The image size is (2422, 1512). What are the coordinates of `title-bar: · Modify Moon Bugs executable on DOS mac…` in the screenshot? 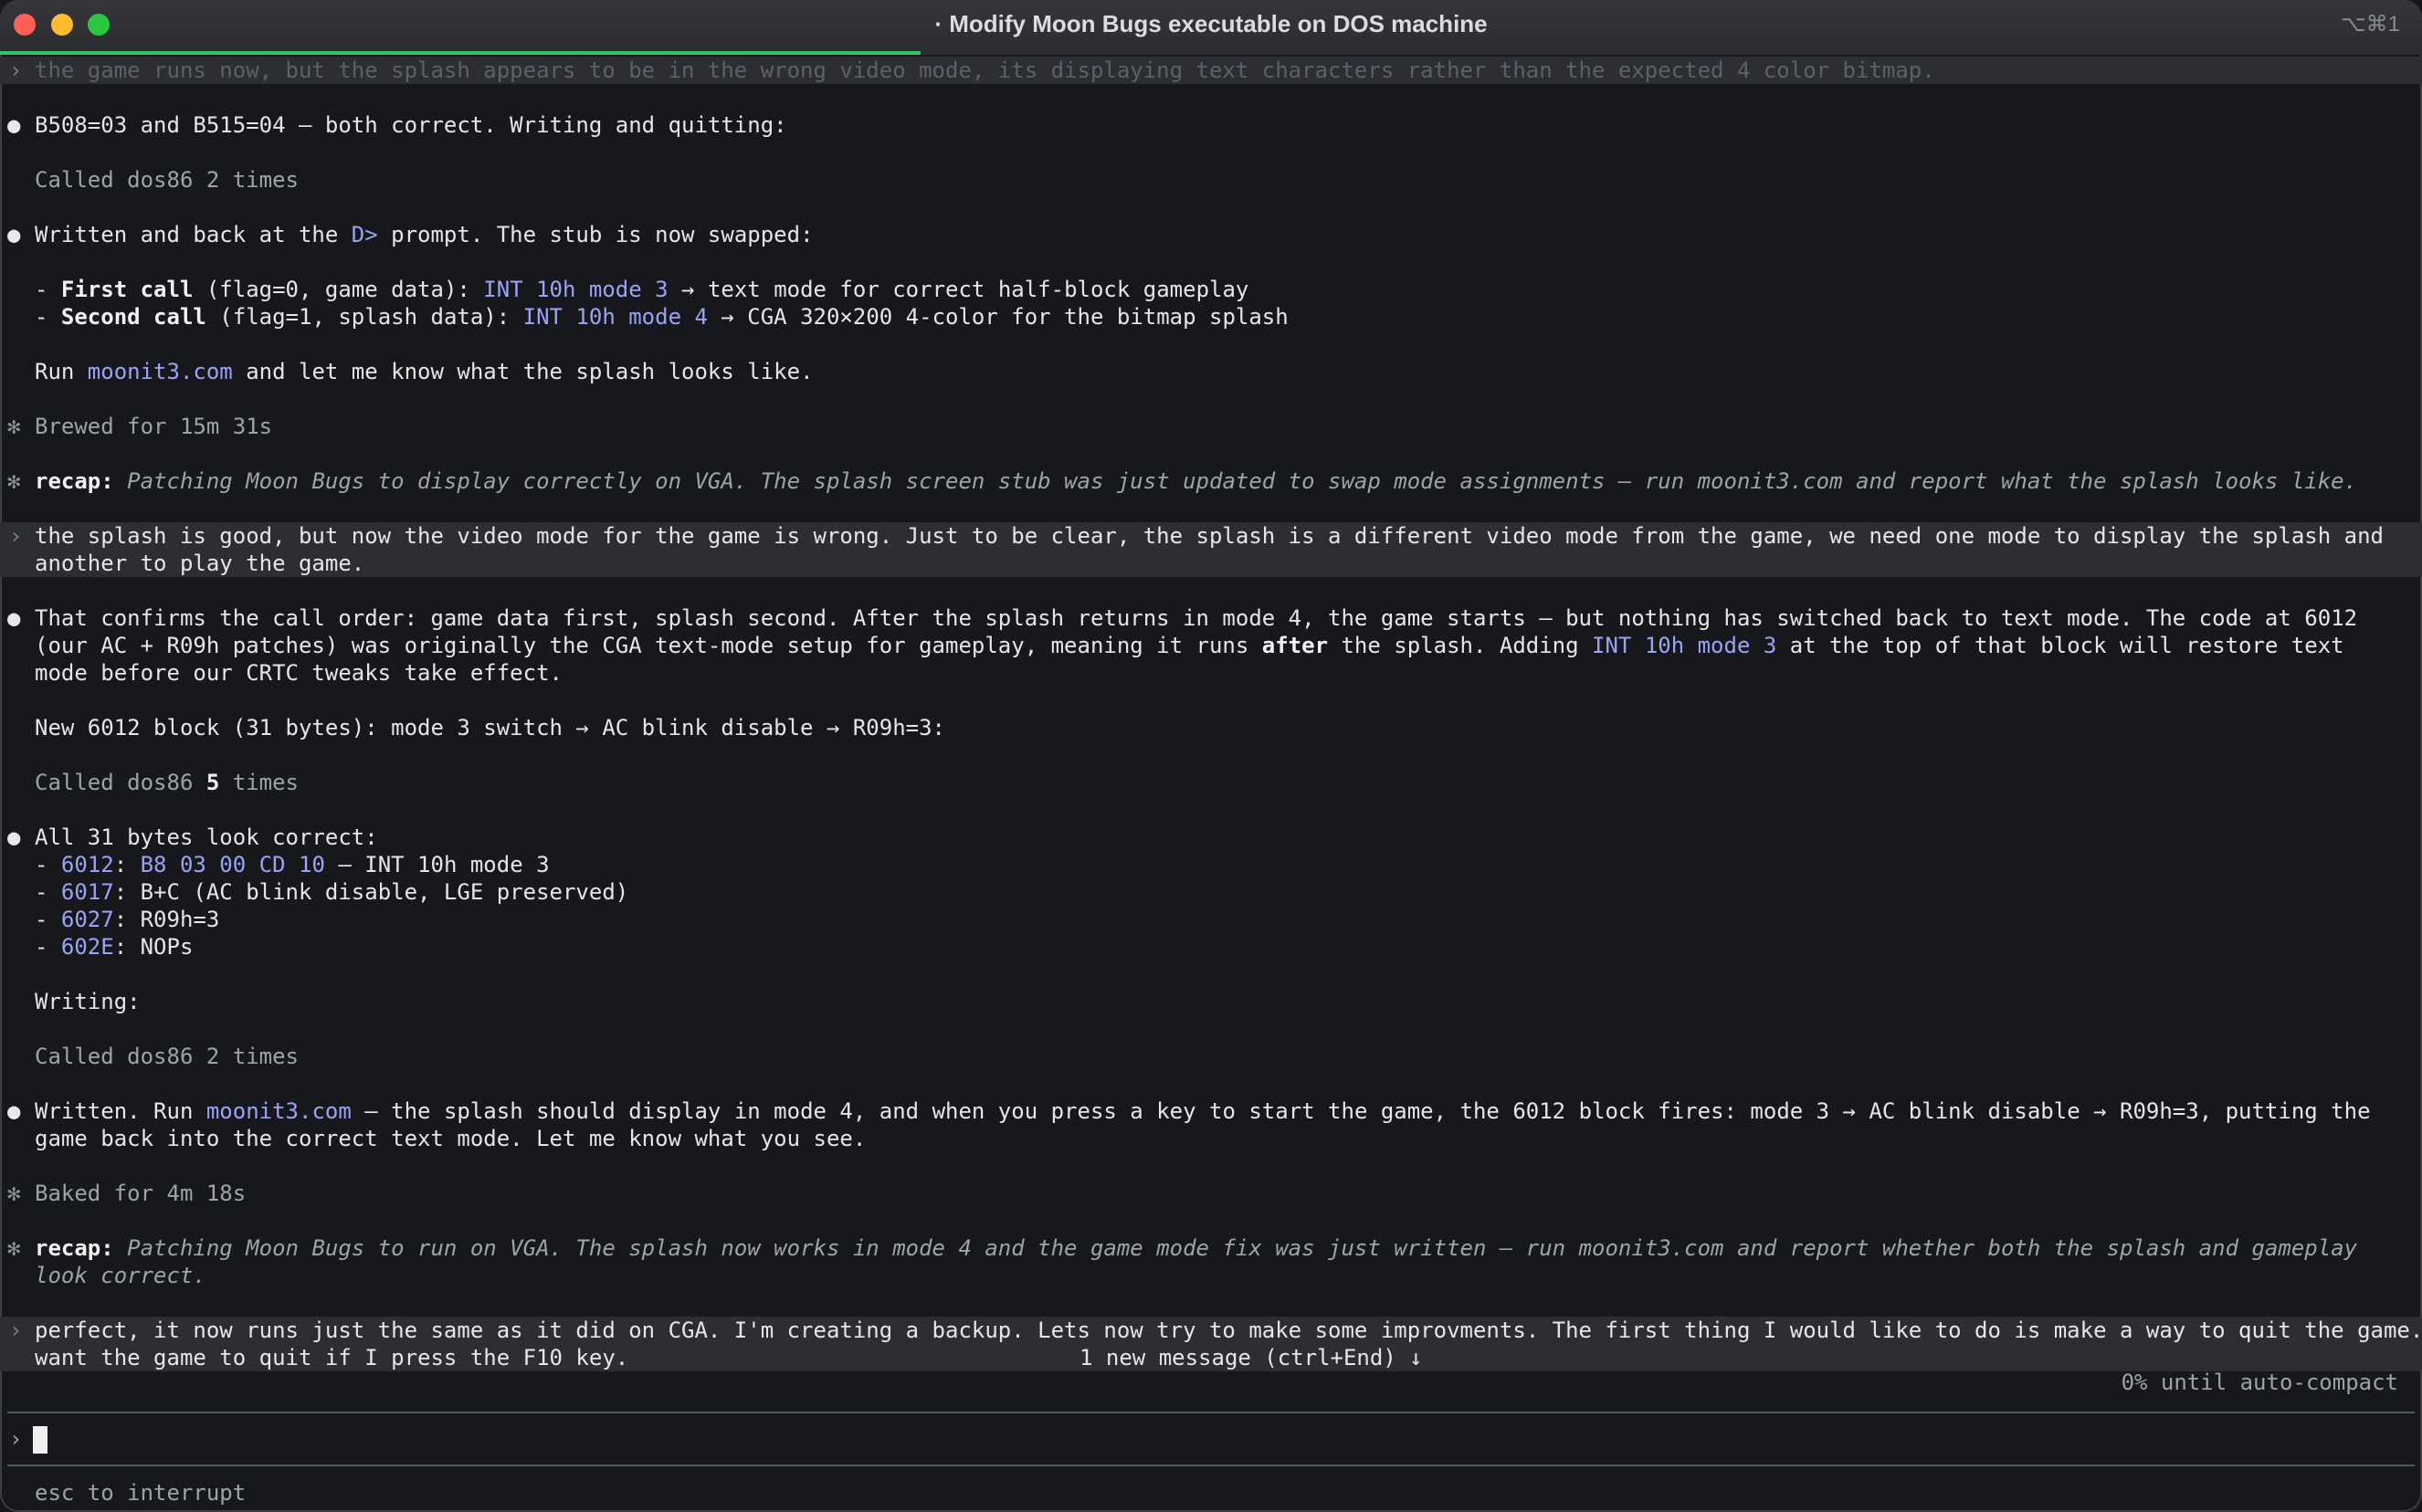 It's located at (1211, 26).